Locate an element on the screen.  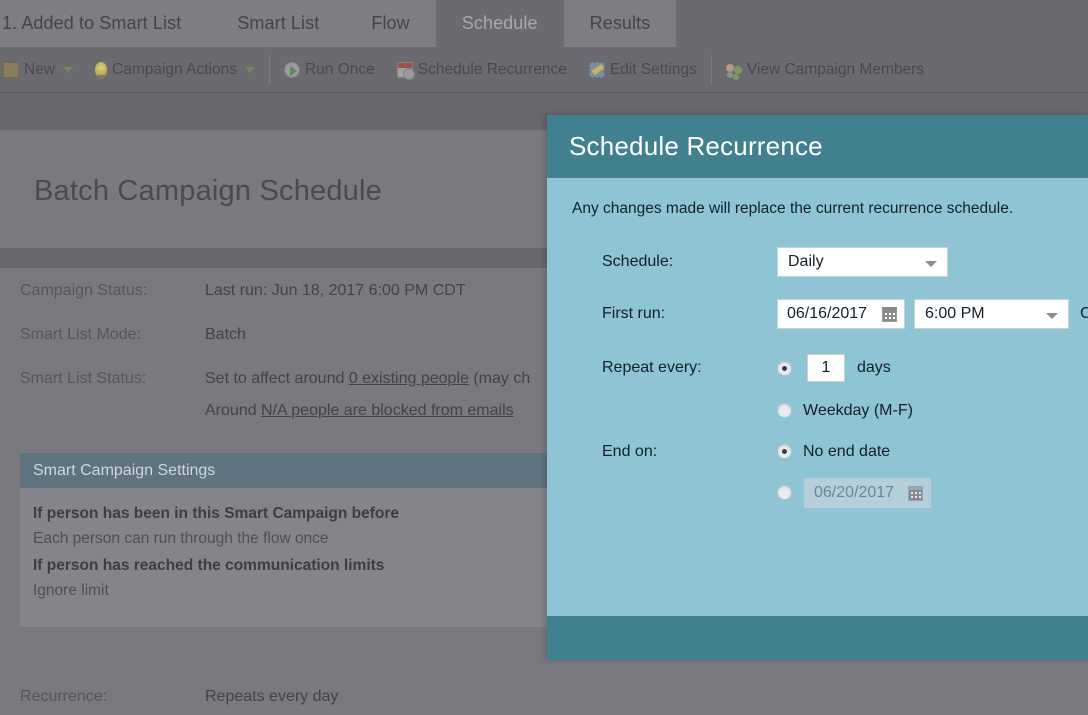
repeat-interval-unit-label: days is located at coordinates (874, 367).